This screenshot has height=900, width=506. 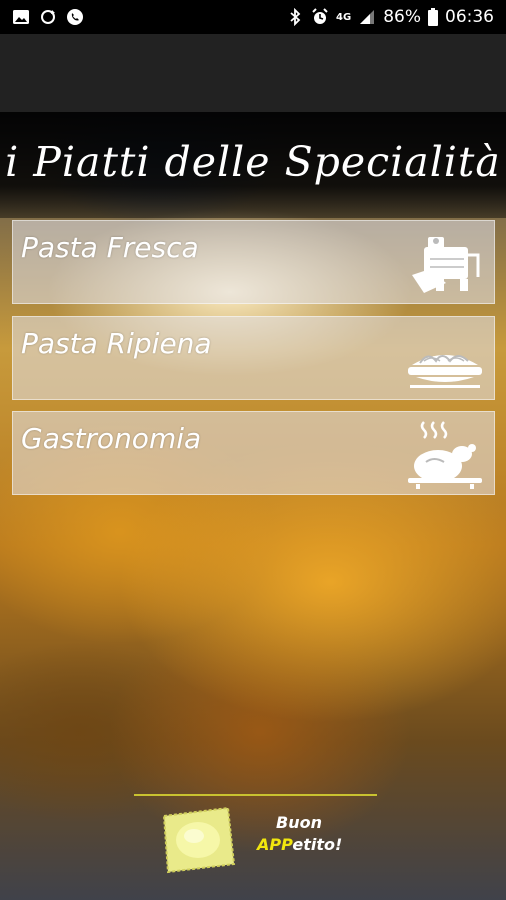 What do you see at coordinates (317, 844) in the screenshot?
I see `slogan-rest: etito!` at bounding box center [317, 844].